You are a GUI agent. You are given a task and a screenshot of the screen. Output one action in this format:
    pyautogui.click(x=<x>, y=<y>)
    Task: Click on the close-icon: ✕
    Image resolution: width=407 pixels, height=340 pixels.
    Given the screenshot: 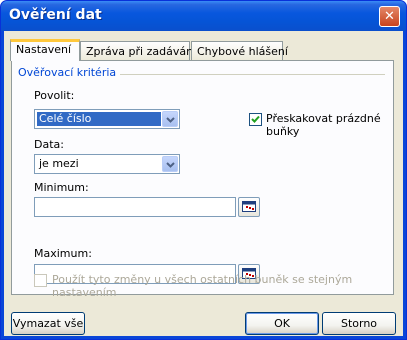 What is the action you would take?
    pyautogui.click(x=389, y=16)
    